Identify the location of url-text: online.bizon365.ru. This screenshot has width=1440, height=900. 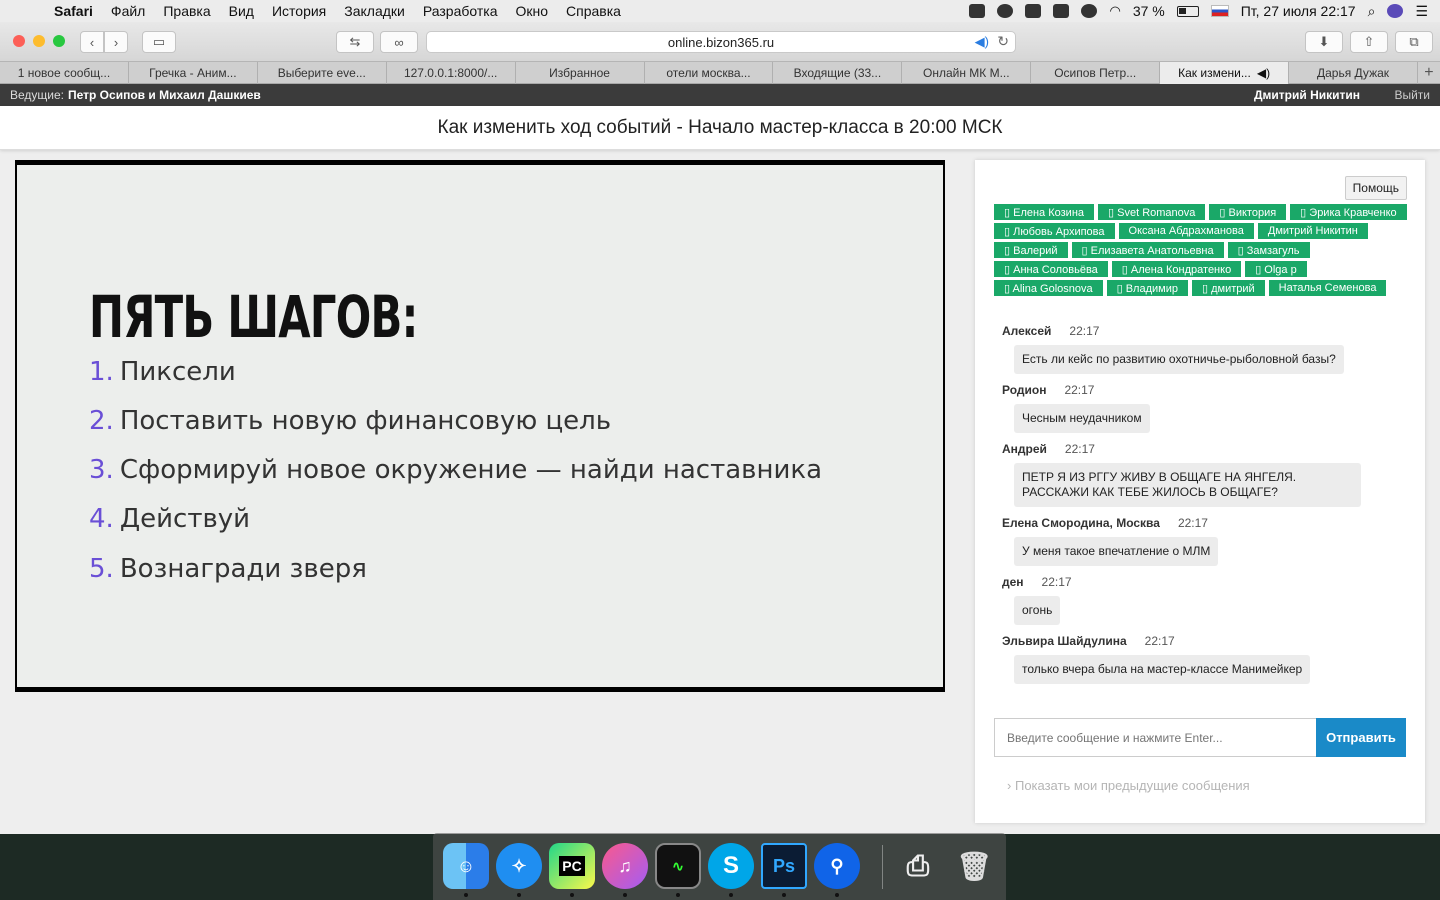
(721, 42).